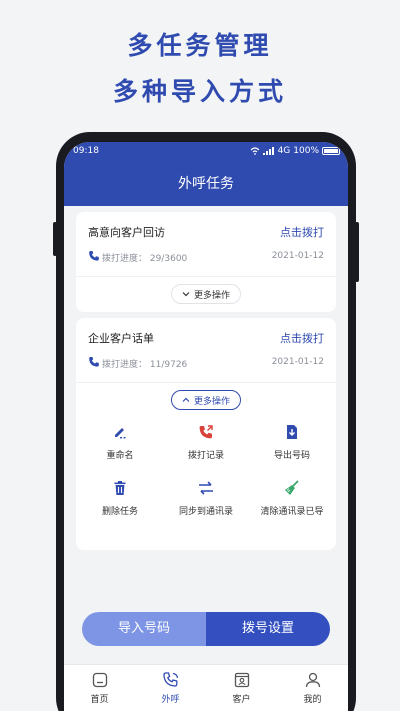 The height and width of the screenshot is (711, 400). What do you see at coordinates (199, 91) in the screenshot?
I see `headline-line-2: 多种导入方式` at bounding box center [199, 91].